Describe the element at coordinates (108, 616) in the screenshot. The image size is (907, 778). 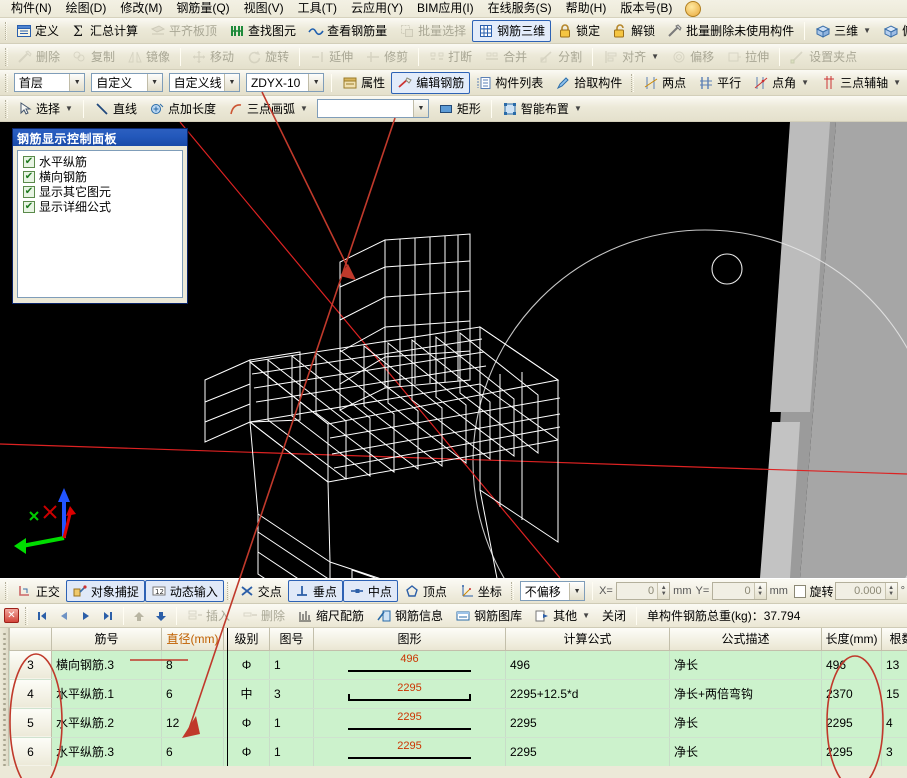
I see `last-record-button` at that location.